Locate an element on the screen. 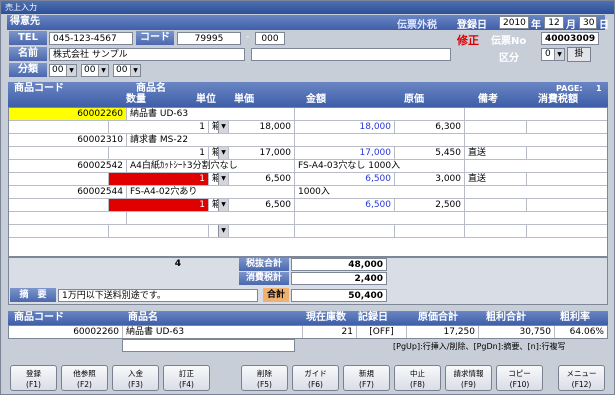  fkey-button-7: 新規 (F7) is located at coordinates (366, 378).